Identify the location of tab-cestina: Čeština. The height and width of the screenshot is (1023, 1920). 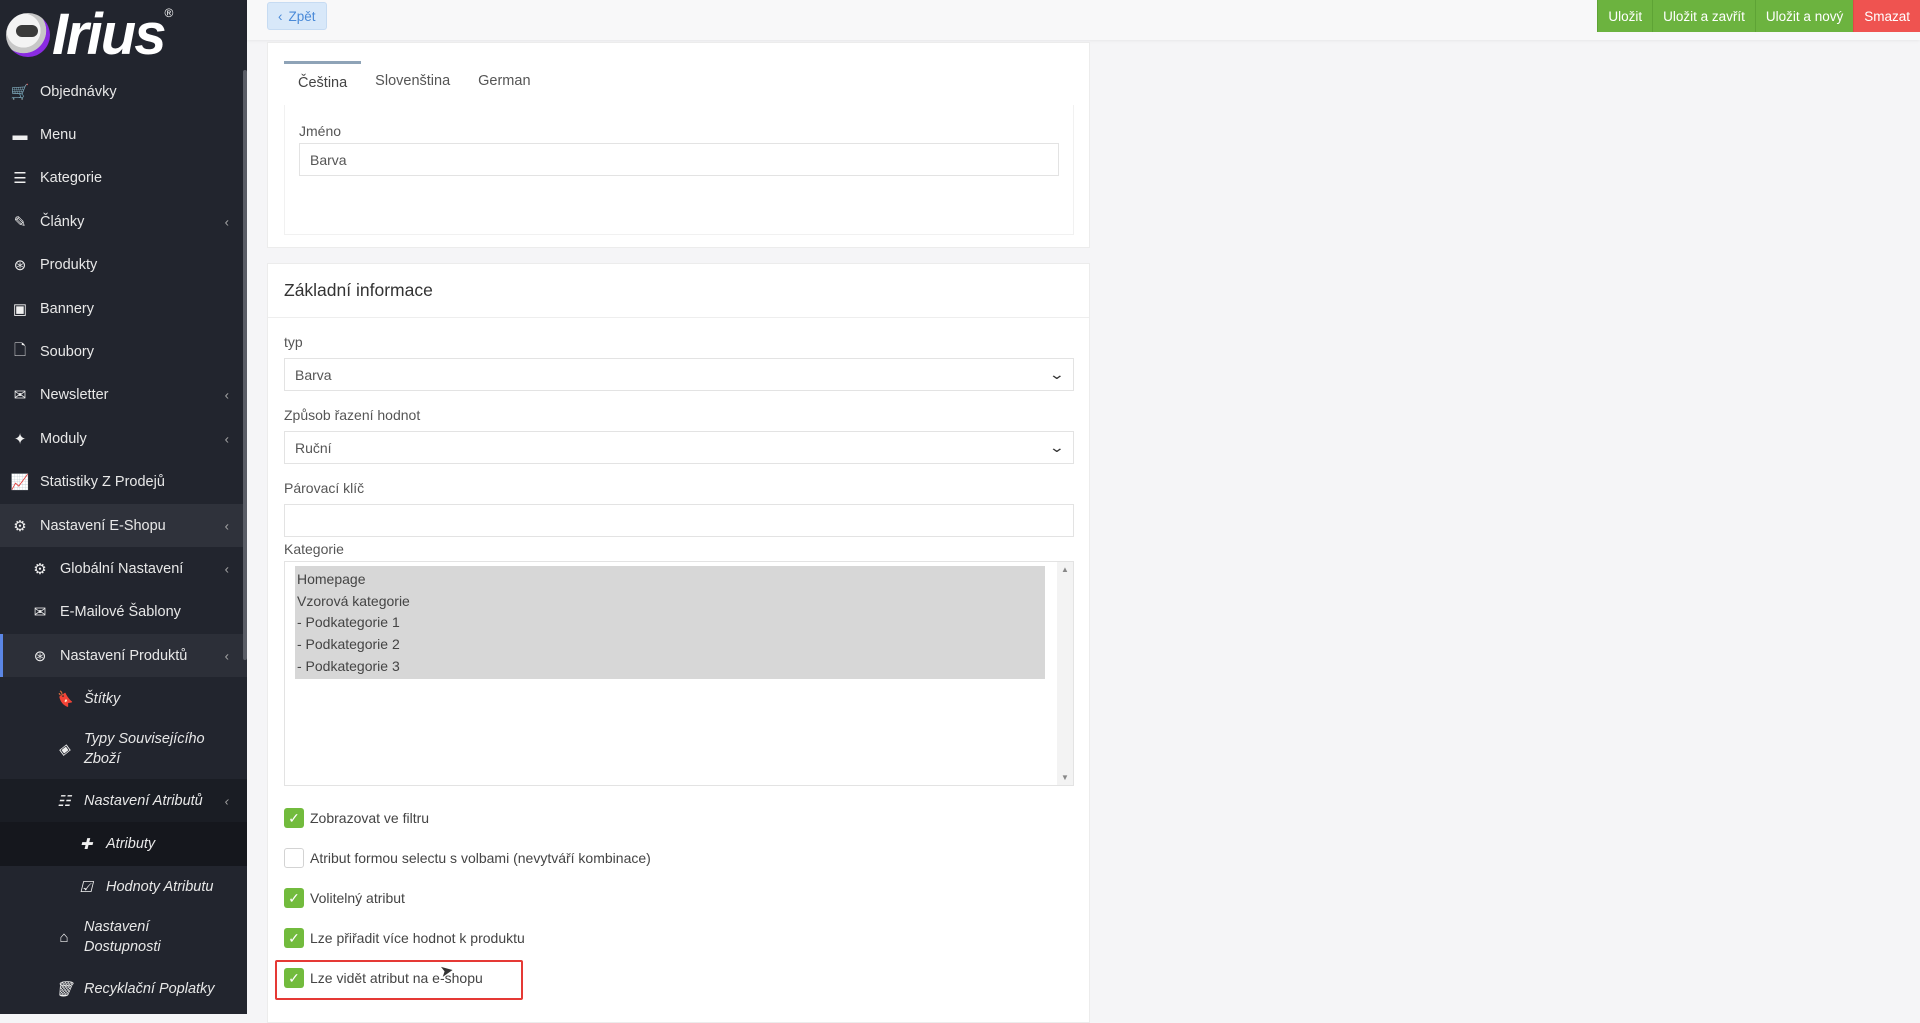
(323, 81).